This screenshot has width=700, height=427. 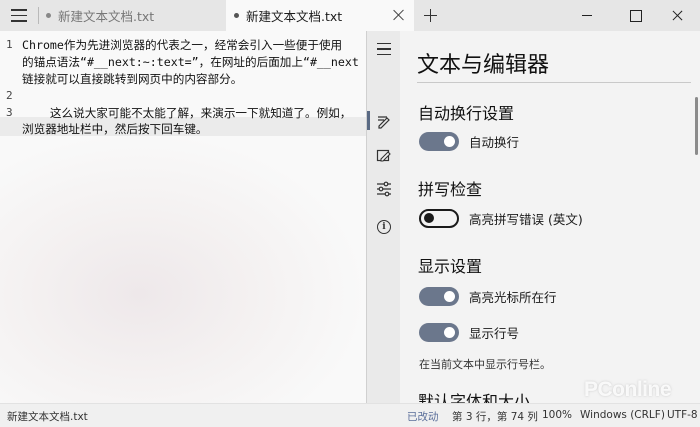 What do you see at coordinates (384, 189) in the screenshot?
I see `advanced-settings-icon` at bounding box center [384, 189].